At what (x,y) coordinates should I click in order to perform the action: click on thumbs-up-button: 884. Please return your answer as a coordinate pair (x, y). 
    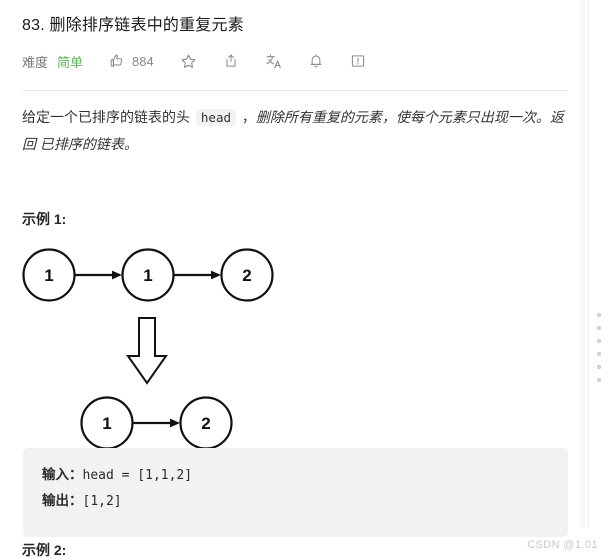
    Looking at the image, I should click on (131, 61).